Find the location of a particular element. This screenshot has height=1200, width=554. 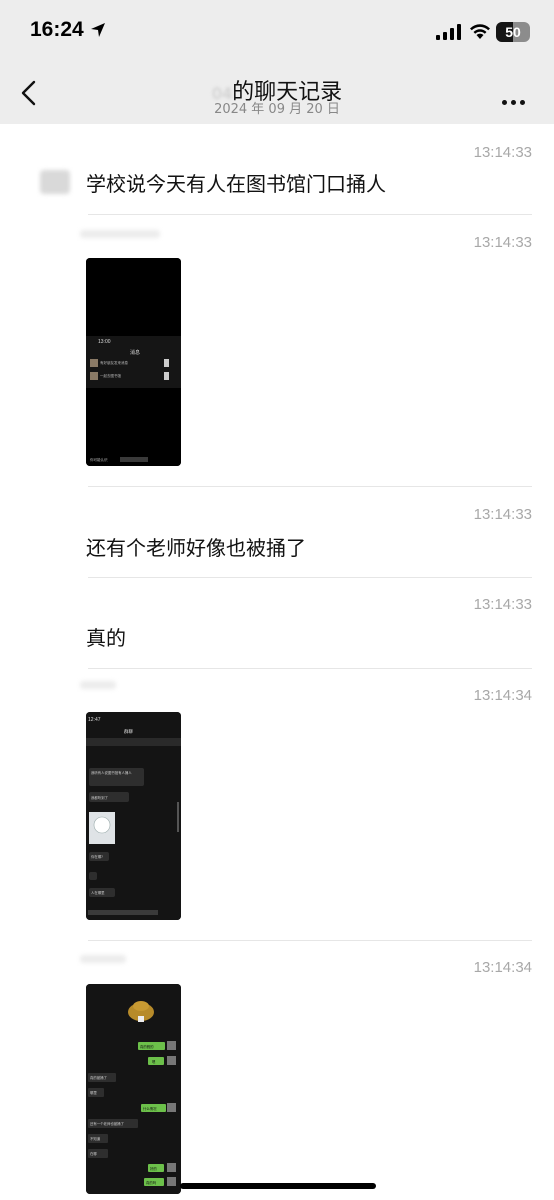

wifi-icon is located at coordinates (480, 31).